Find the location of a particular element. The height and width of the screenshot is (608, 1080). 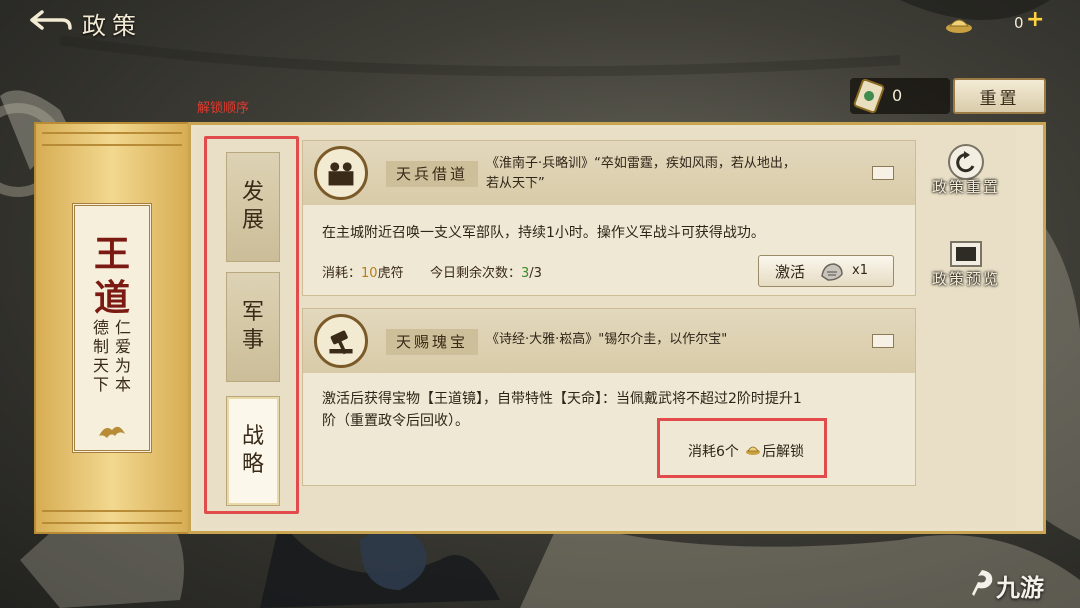

treasure-seal-icon is located at coordinates (341, 341).